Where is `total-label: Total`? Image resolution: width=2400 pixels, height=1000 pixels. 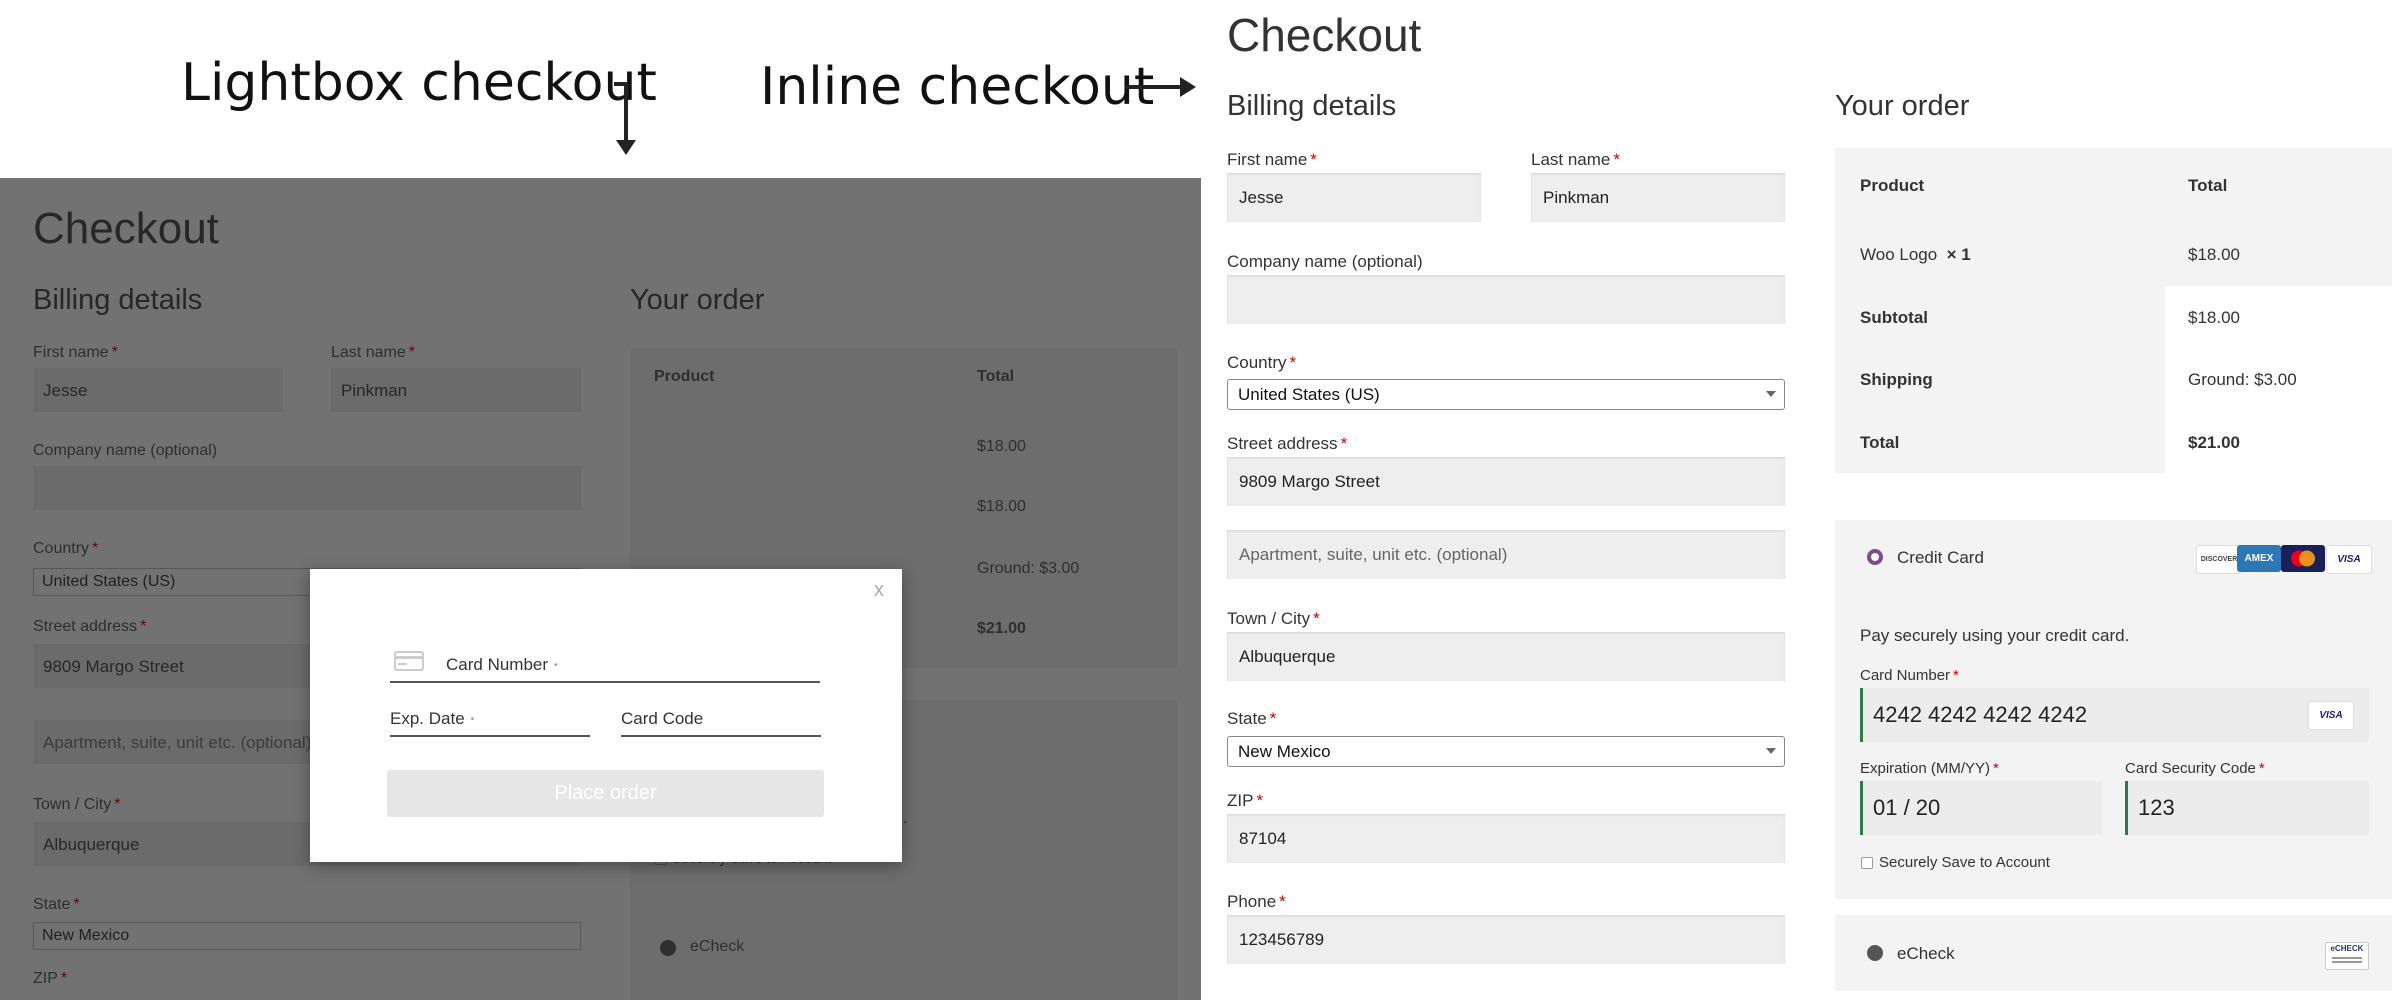 total-label: Total is located at coordinates (1880, 442).